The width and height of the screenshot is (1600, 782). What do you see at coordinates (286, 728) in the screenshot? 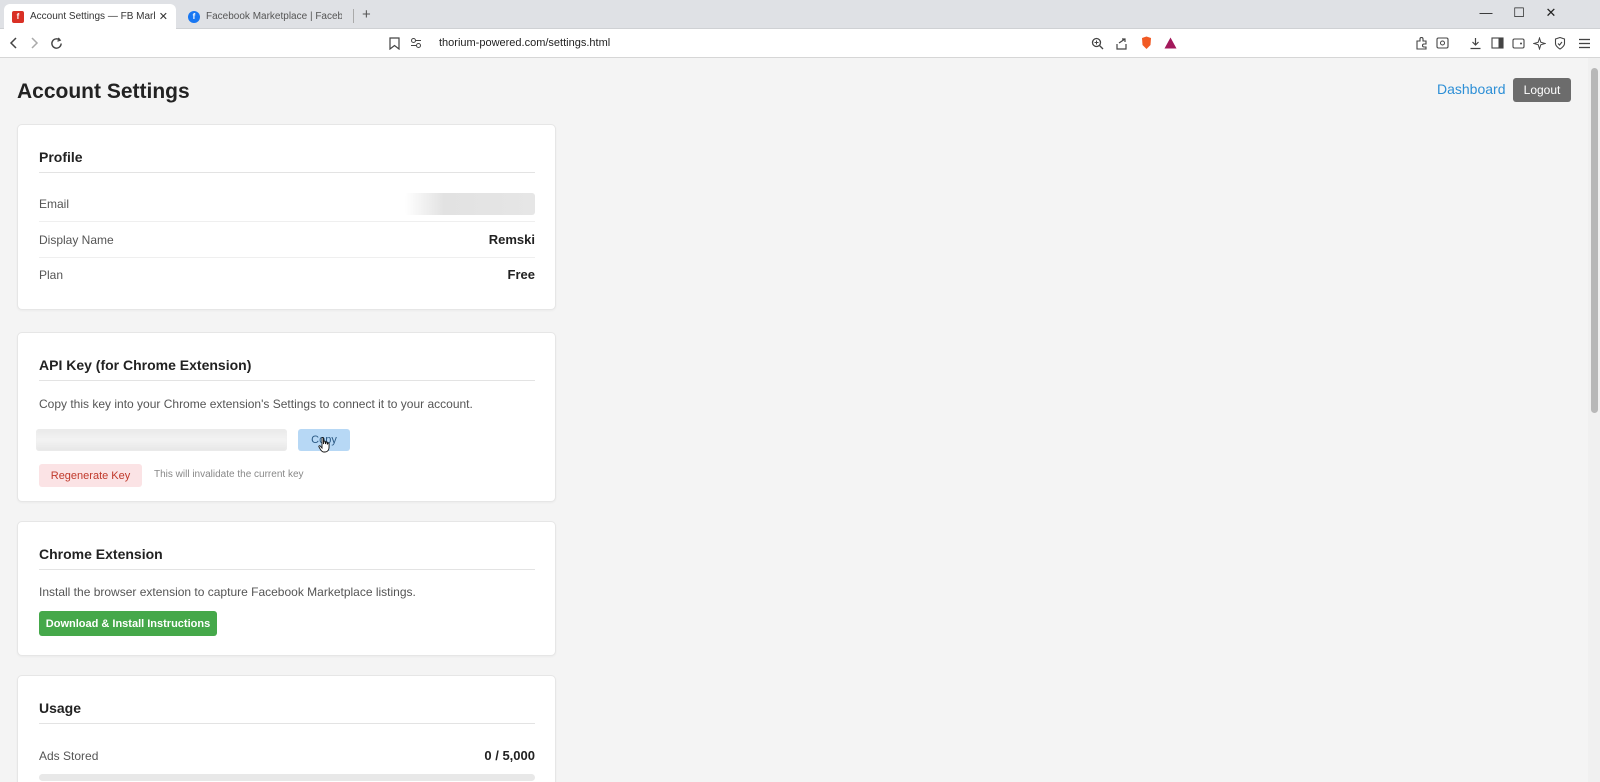
I see `usage-card: Usage Ads Stored 0 / 5,000` at bounding box center [286, 728].